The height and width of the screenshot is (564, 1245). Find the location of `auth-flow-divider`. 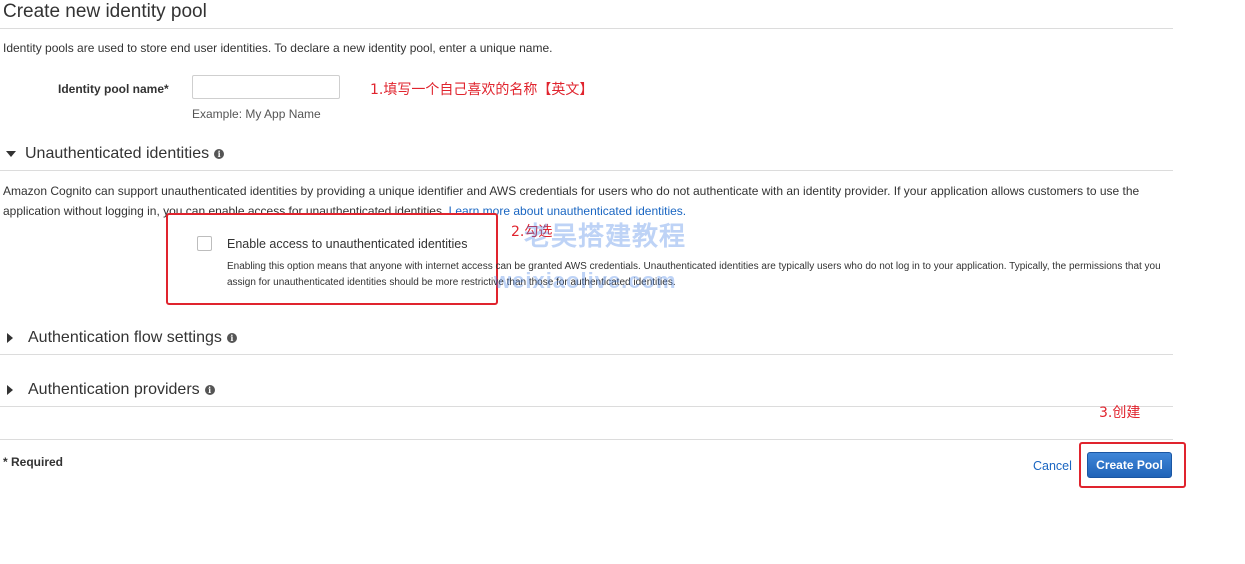

auth-flow-divider is located at coordinates (586, 354).